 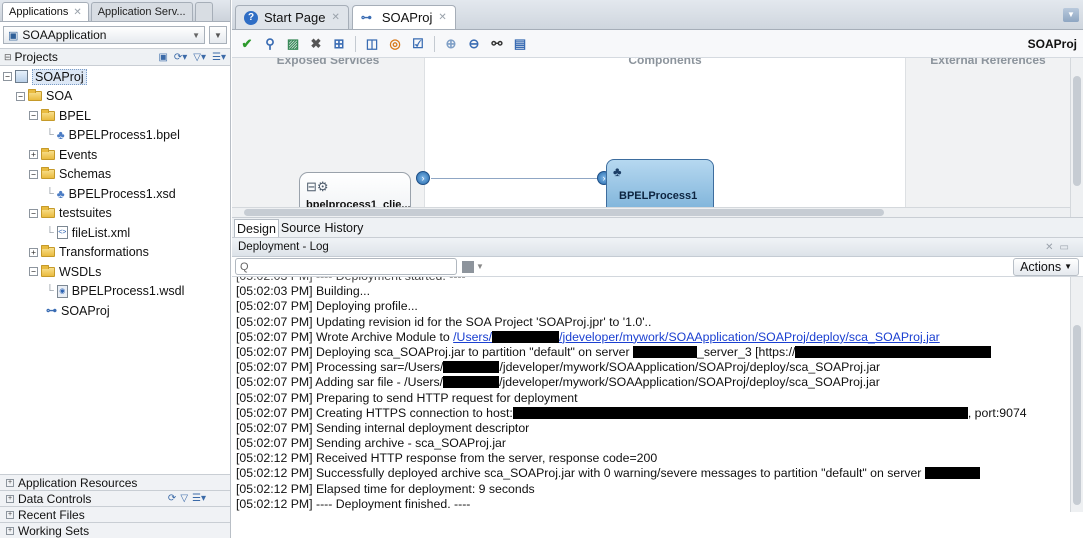 I want to click on tree-item-testsuites: − testsuites, so click(x=115, y=214).